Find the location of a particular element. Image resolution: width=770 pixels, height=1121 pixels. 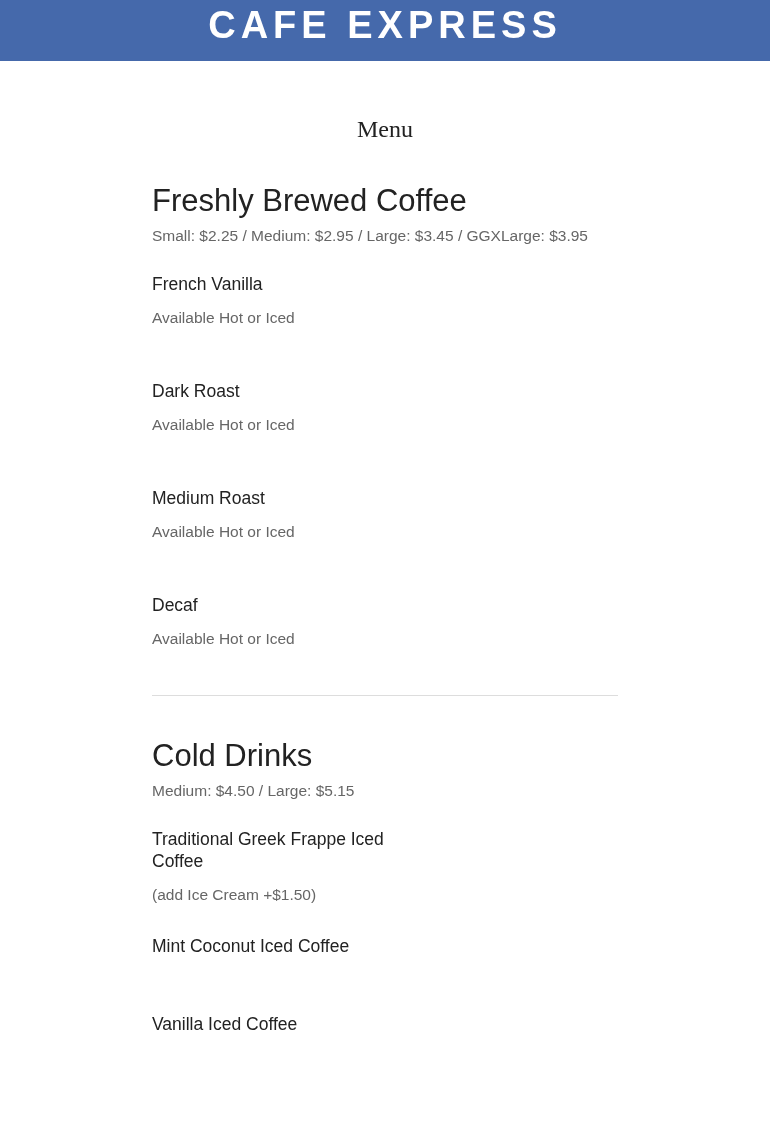

price-list: Small: $2.25 / Medium: $2.95 / Large: $3.45 / GGXLarge: $3.95 is located at coordinates (385, 236).